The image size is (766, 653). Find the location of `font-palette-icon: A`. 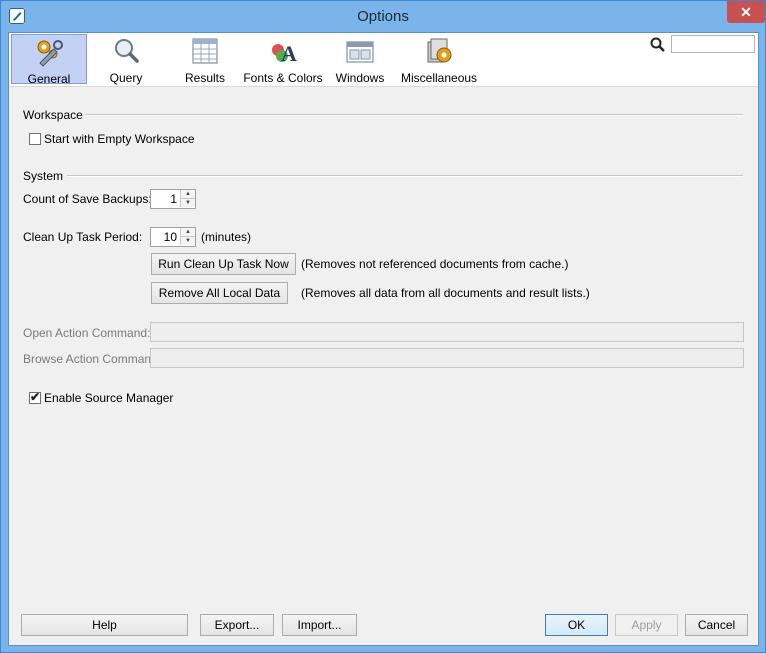

font-palette-icon: A is located at coordinates (284, 53).